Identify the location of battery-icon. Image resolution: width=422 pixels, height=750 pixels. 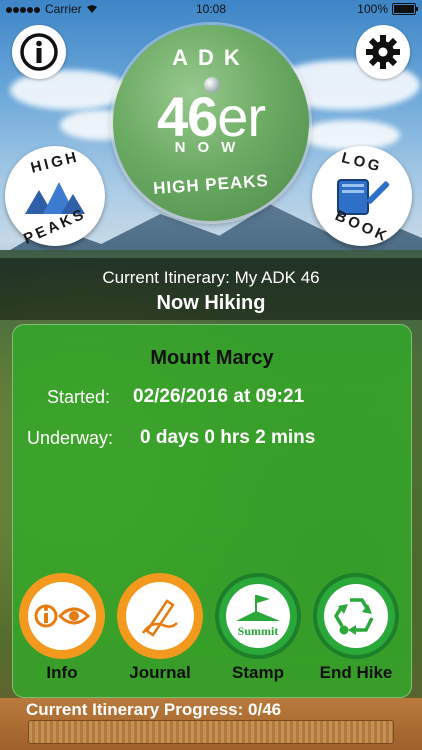
(405, 9).